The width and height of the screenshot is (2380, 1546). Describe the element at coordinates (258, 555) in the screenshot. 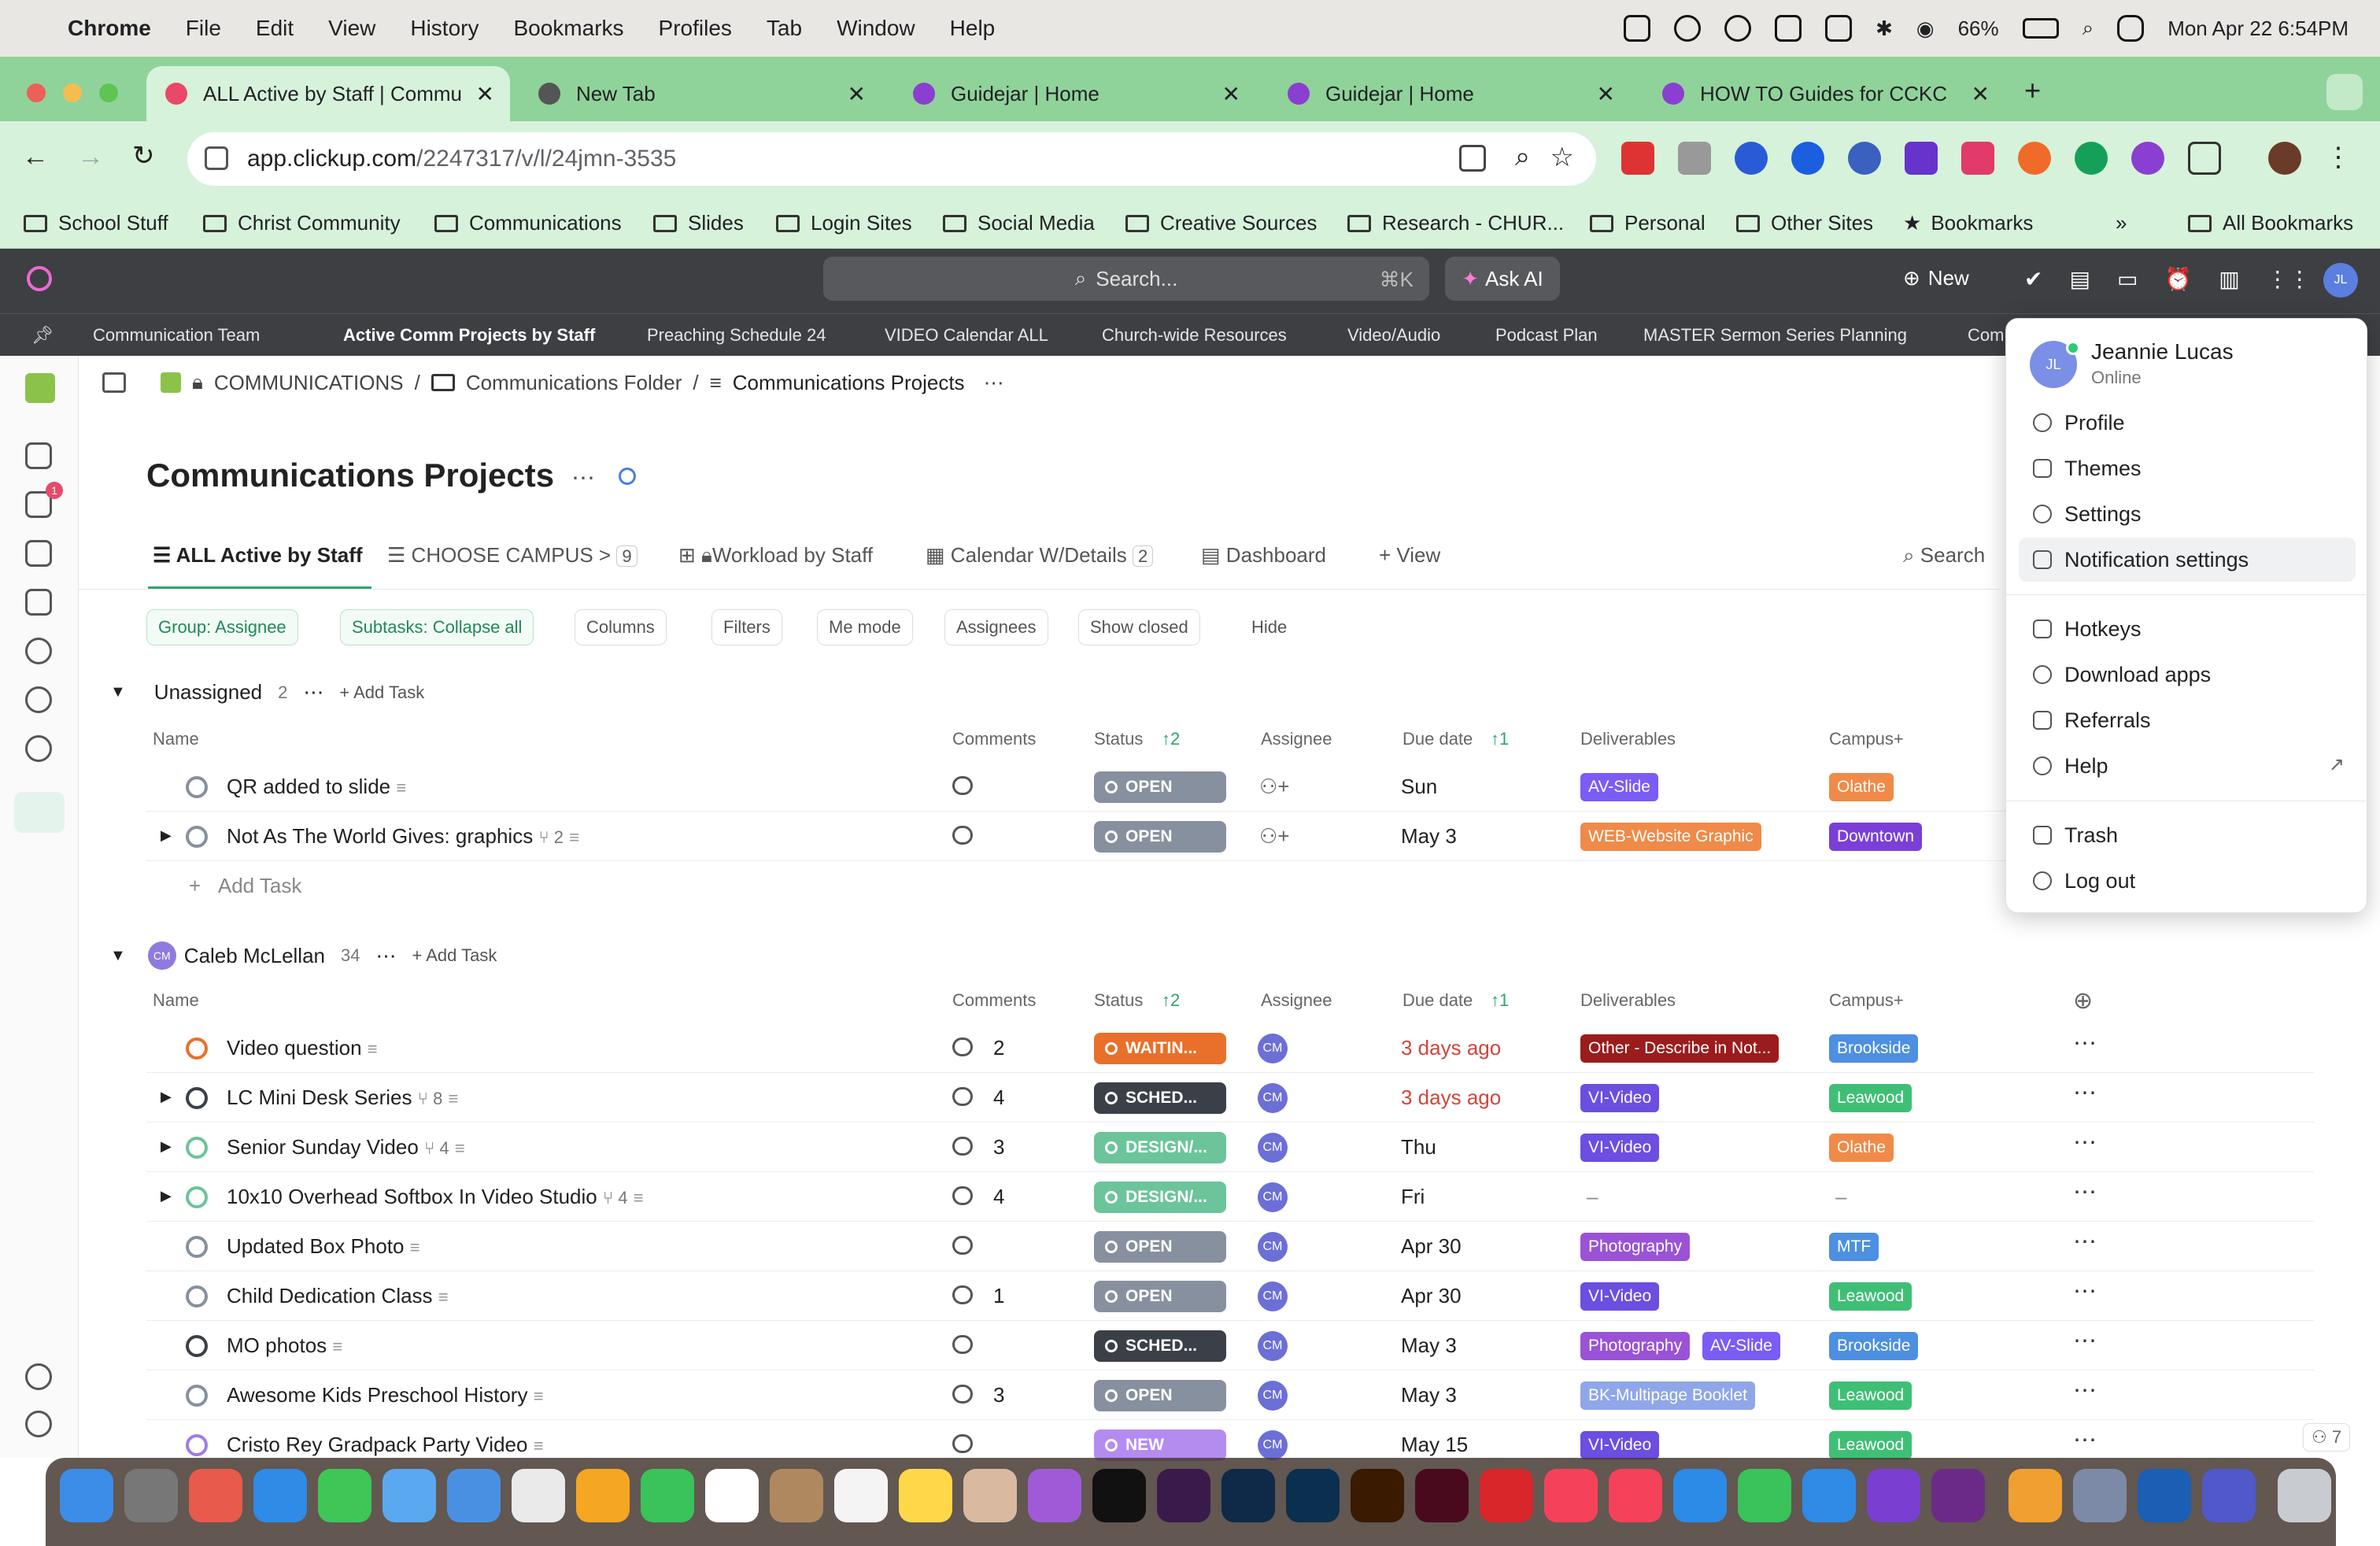

I see `view-all-active-by-staff: ☰ ALL Active by Staff` at that location.